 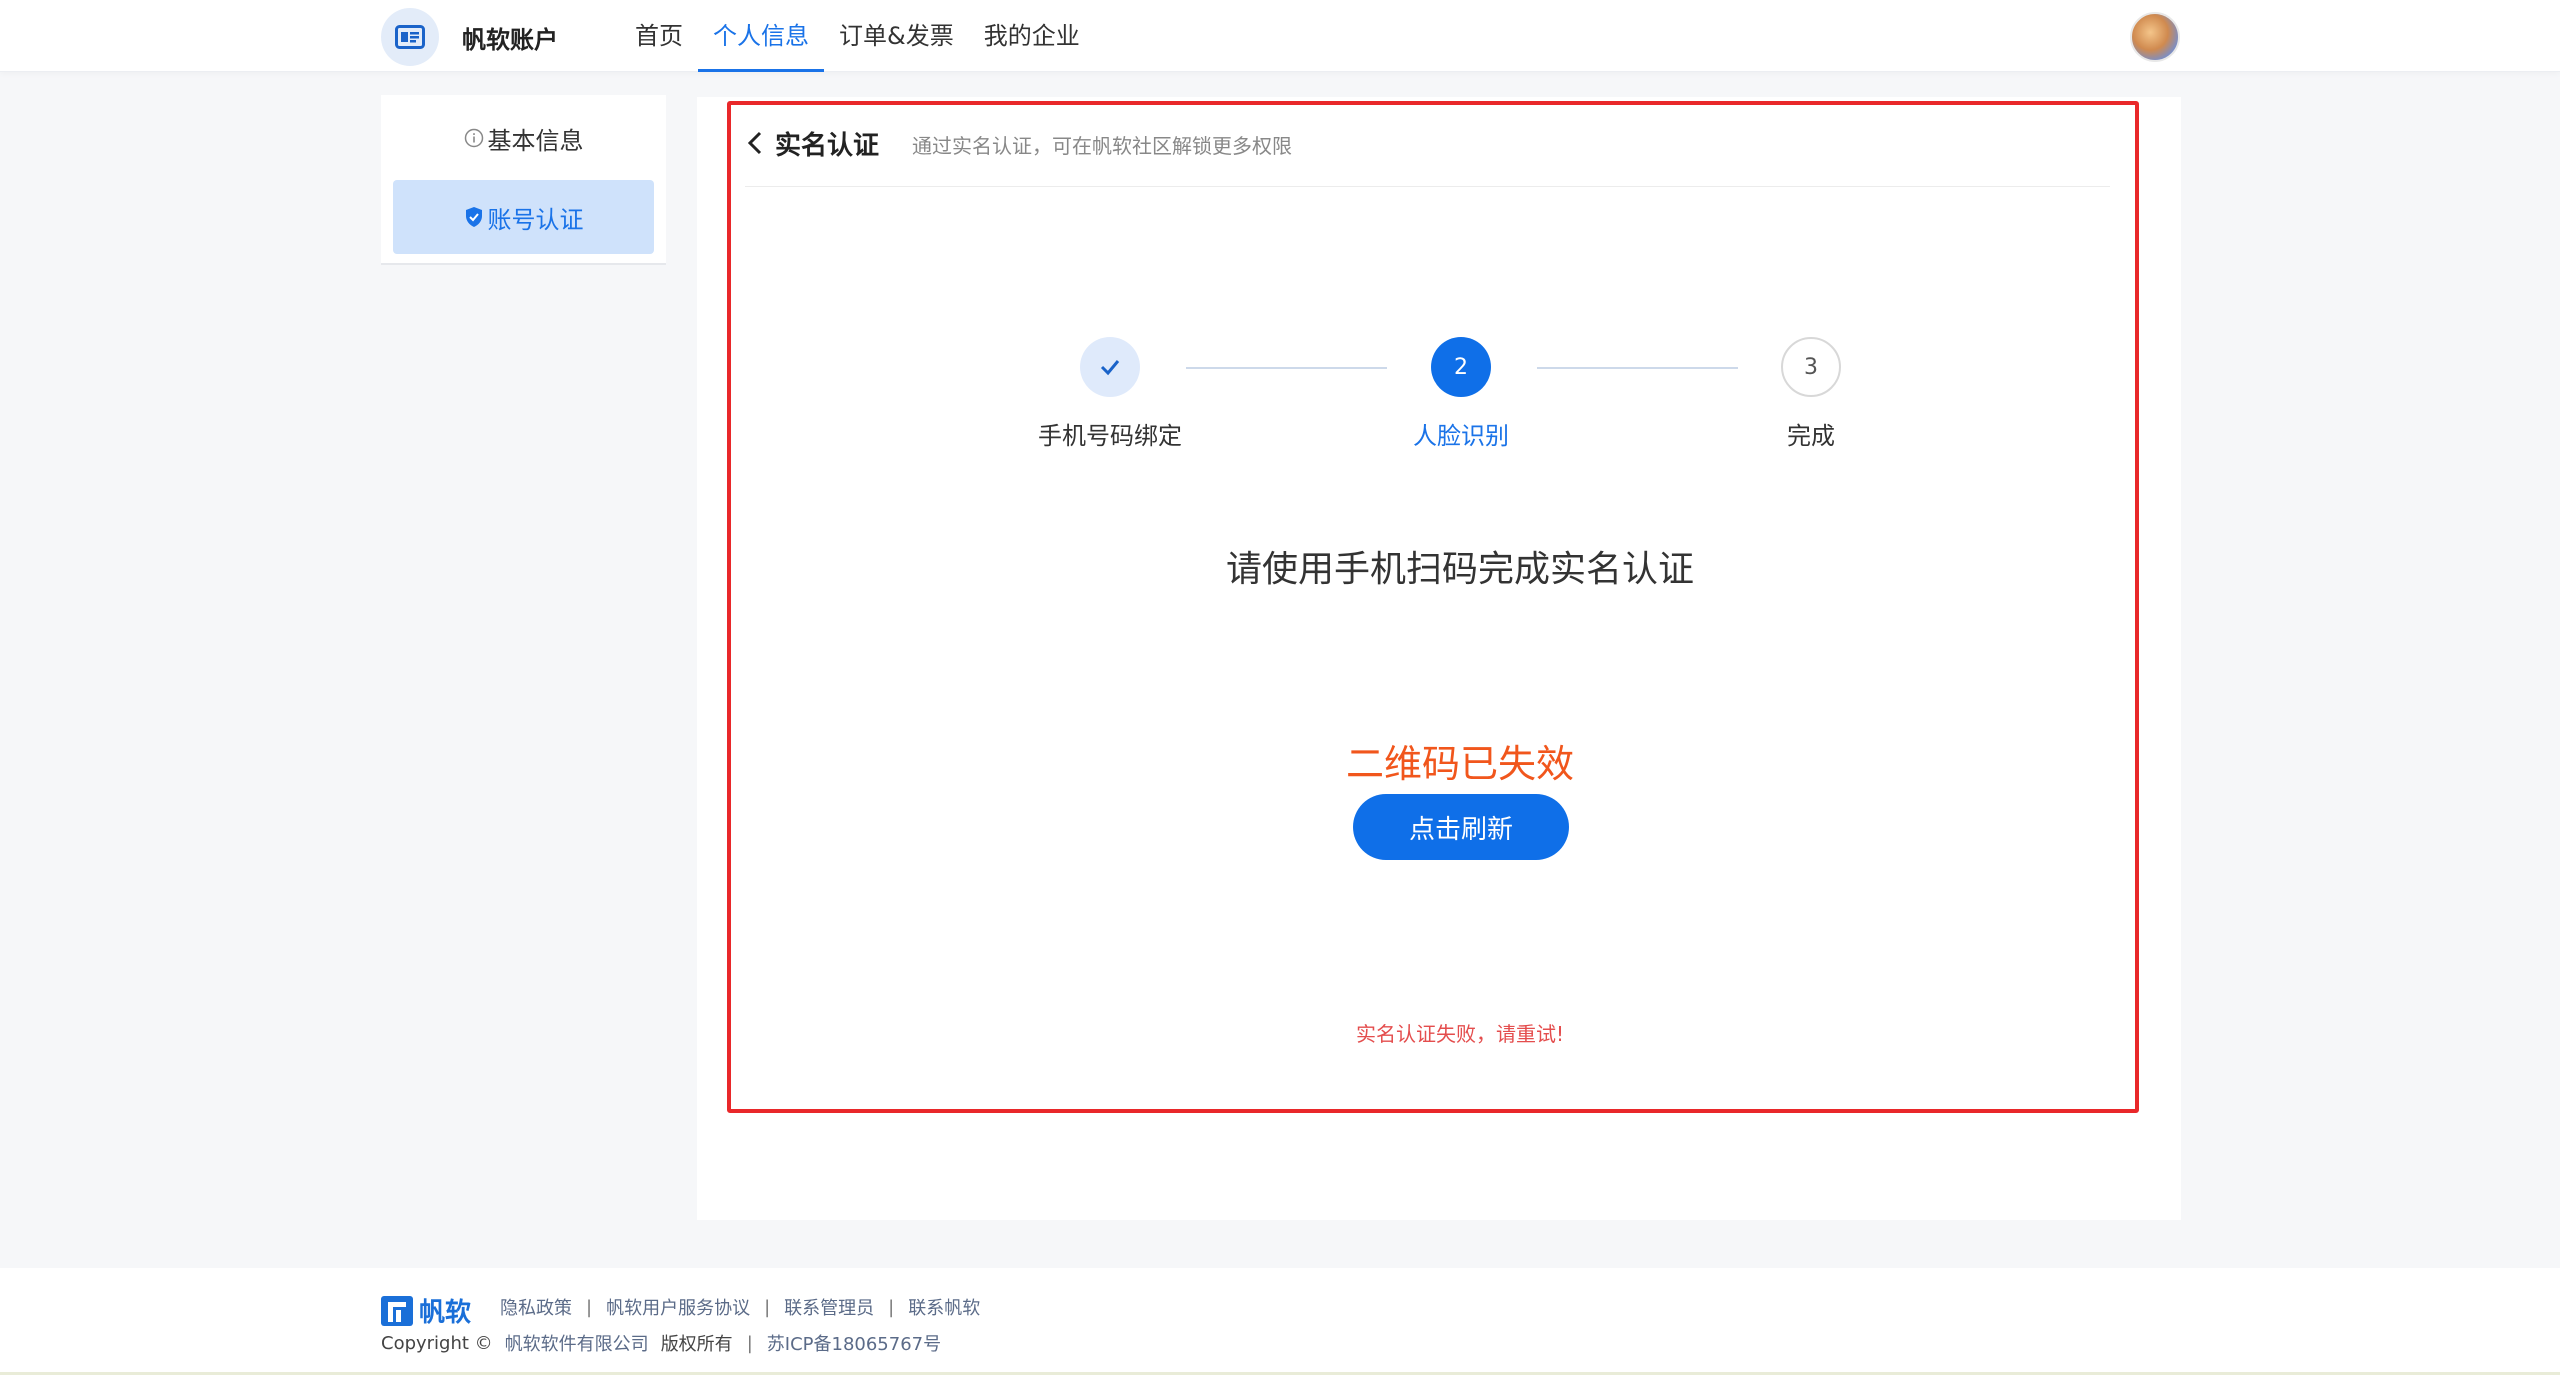 What do you see at coordinates (1461, 827) in the screenshot?
I see `refresh-button: 点击刷新` at bounding box center [1461, 827].